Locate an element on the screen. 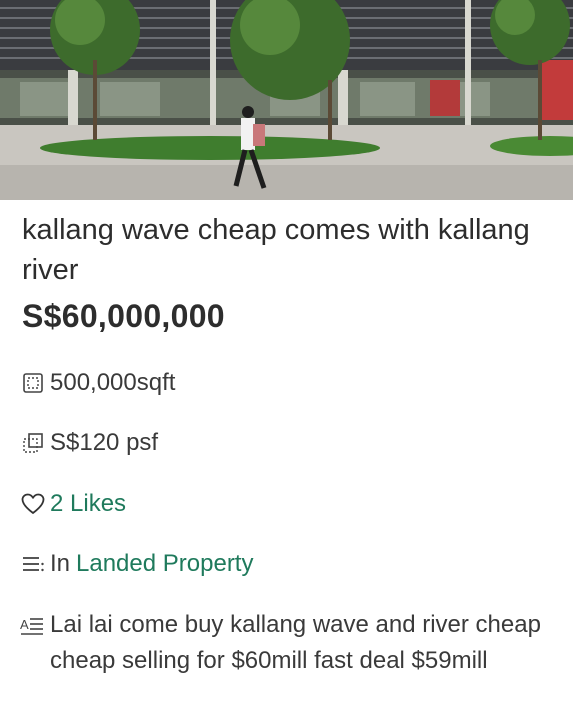 The width and height of the screenshot is (573, 717). category-row: In Landed Property is located at coordinates (136, 564).